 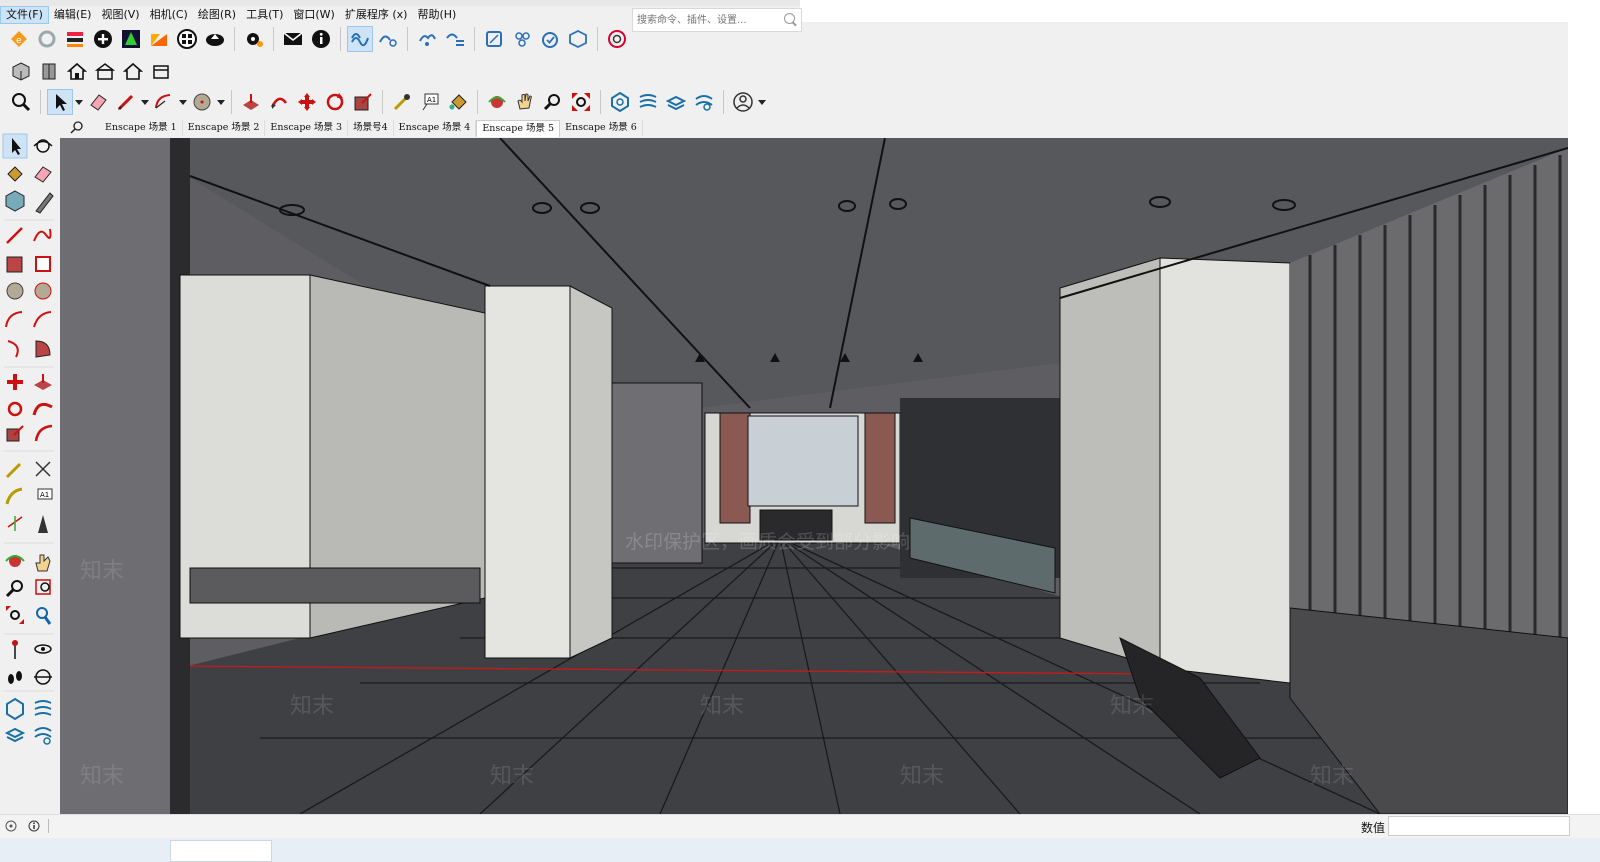 I want to click on offset-tool-icon, so click(x=43, y=433).